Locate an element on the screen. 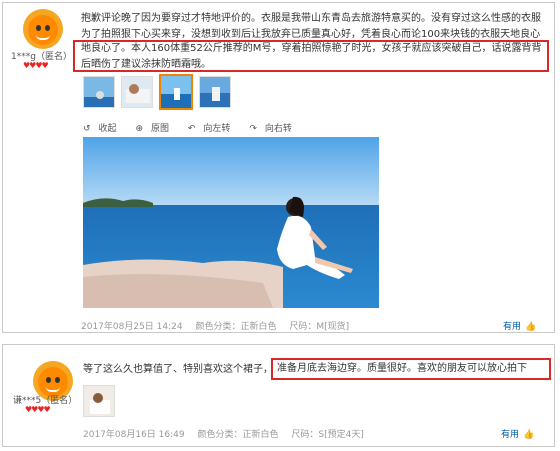 Image resolution: width=560 pixels, height=451 pixels. review-text-lead: 等了这么久也算值了、特别喜欢这个裙子， is located at coordinates (178, 369).